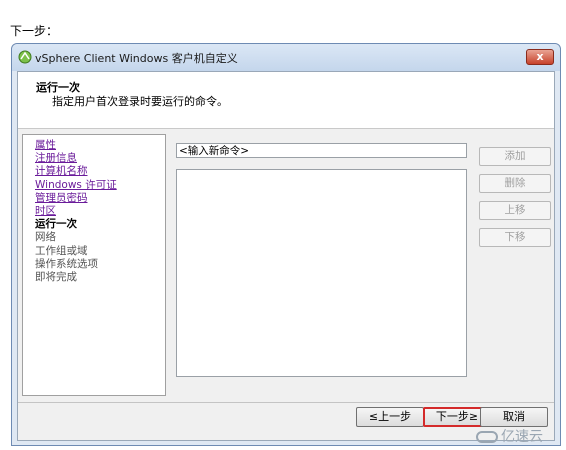 The image size is (566, 450). I want to click on footer-divider, so click(286, 402).